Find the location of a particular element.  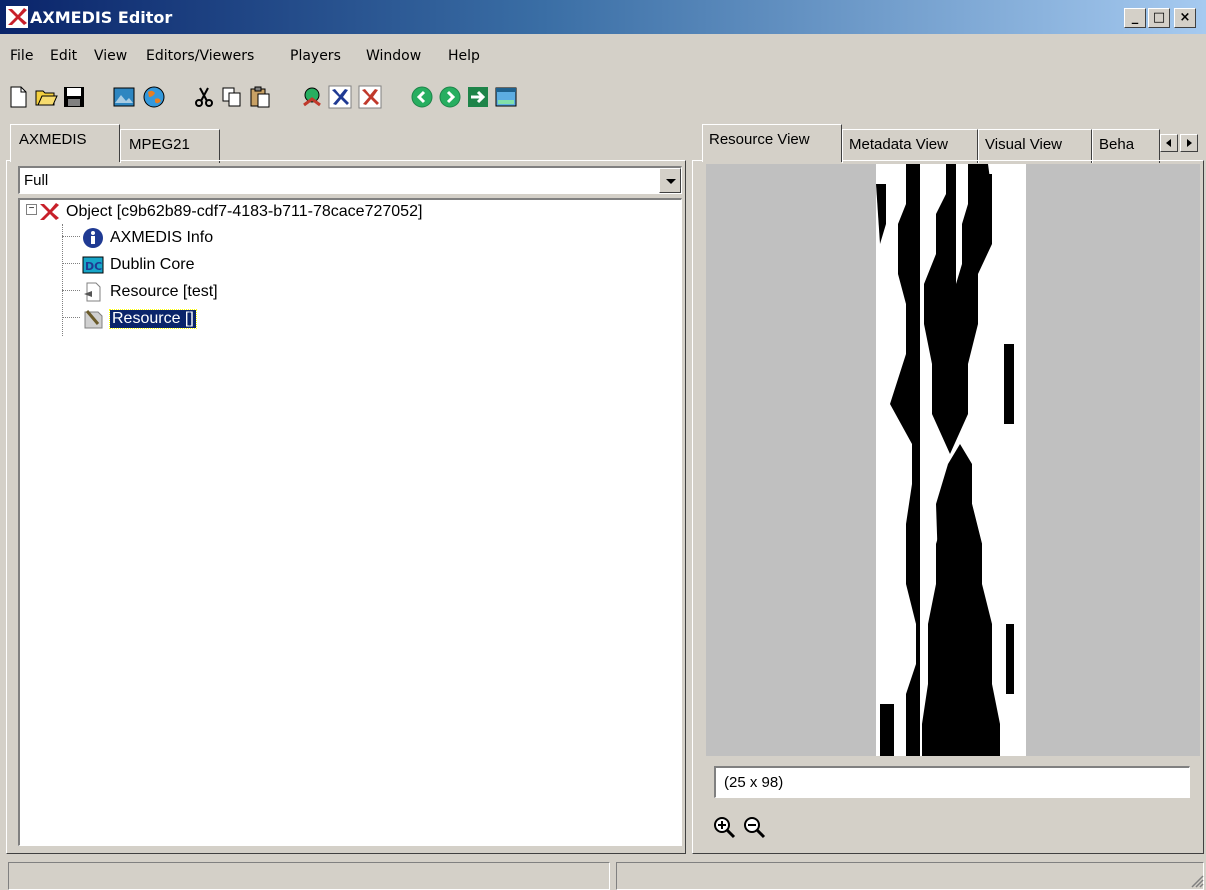

tab-visual-view: Visual View is located at coordinates (1035, 146).